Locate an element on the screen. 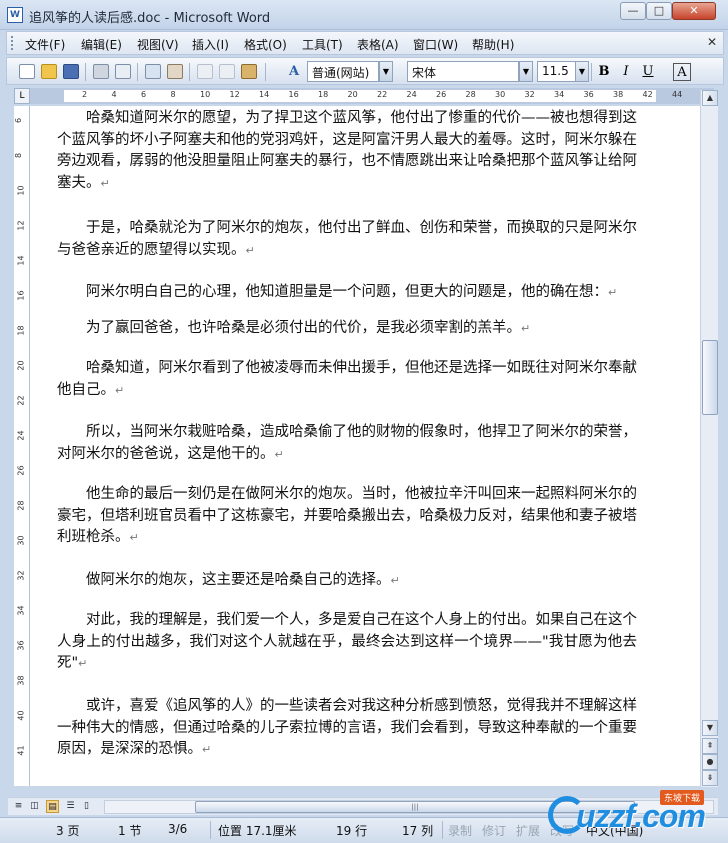 Image resolution: width=728 pixels, height=843 pixels. horizontal-ruler: 2 4 6 8 10 12 14 16 18 20 22 24 26 28 30 32 34 36 38 42 44 is located at coordinates (364, 96).